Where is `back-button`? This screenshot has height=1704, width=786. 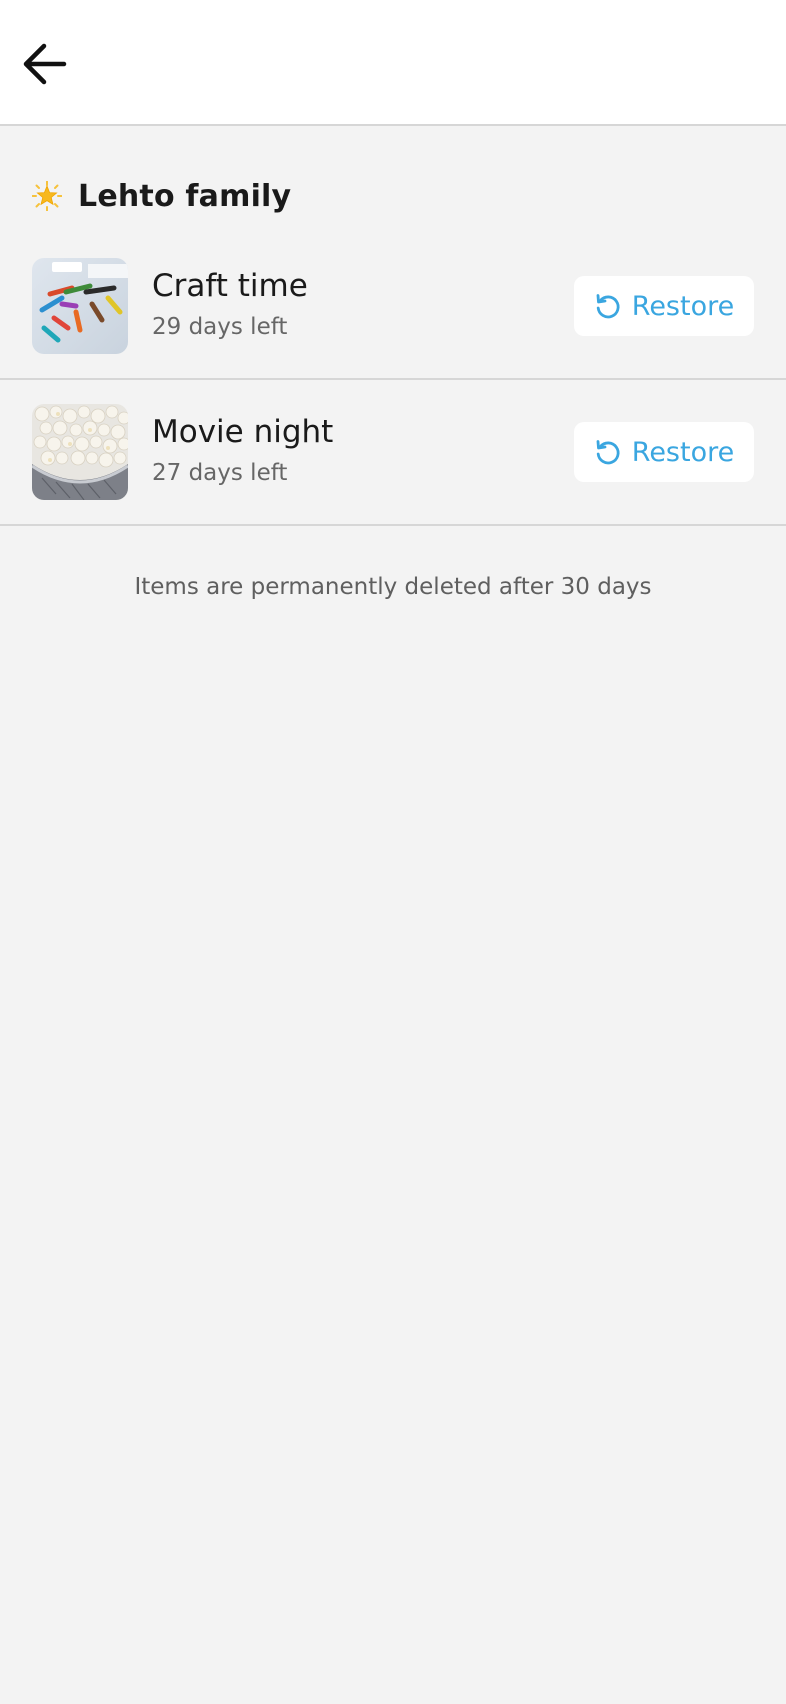 back-button is located at coordinates (44, 64).